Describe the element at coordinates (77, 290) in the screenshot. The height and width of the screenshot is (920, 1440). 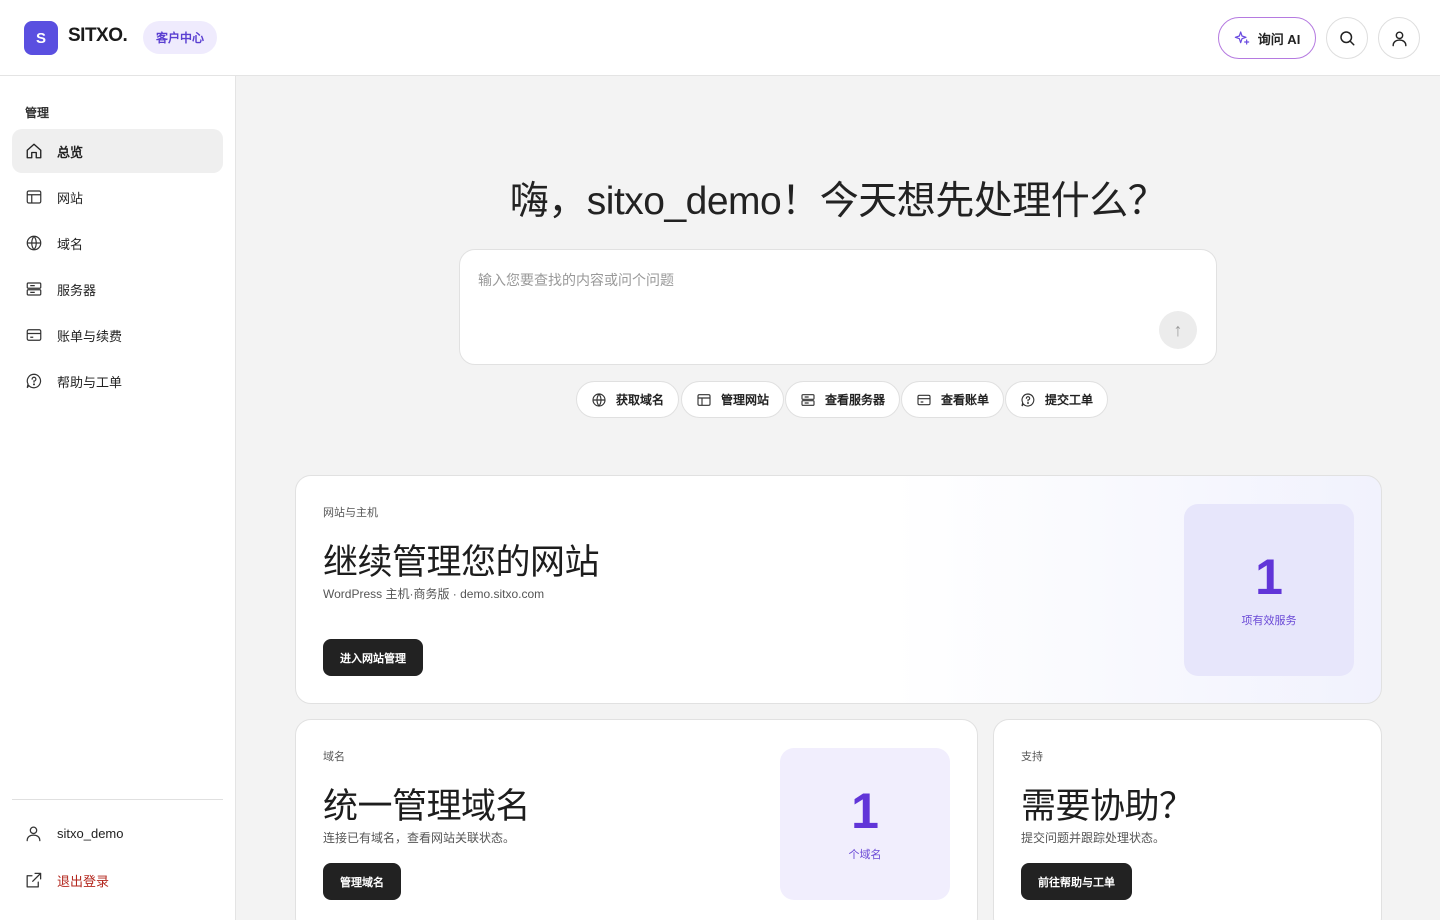
I see `sidebar-item-label: 服务器` at that location.